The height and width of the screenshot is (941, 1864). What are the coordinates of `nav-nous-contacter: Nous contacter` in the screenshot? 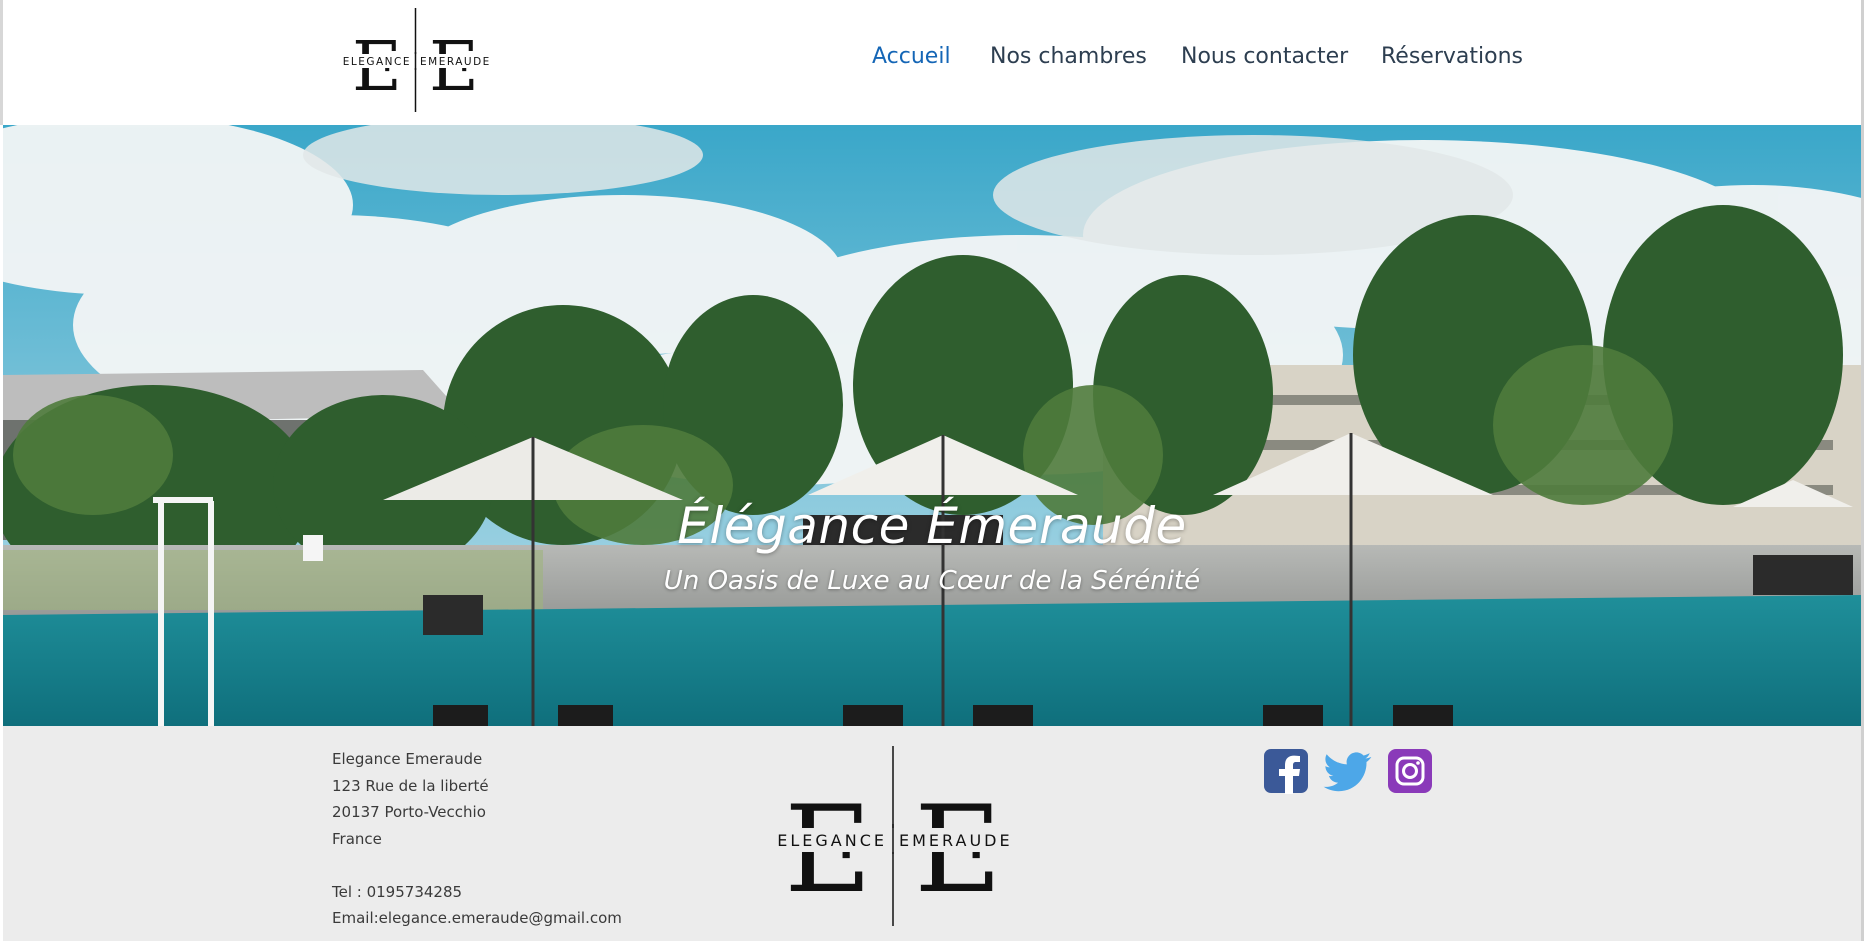 It's located at (1264, 56).